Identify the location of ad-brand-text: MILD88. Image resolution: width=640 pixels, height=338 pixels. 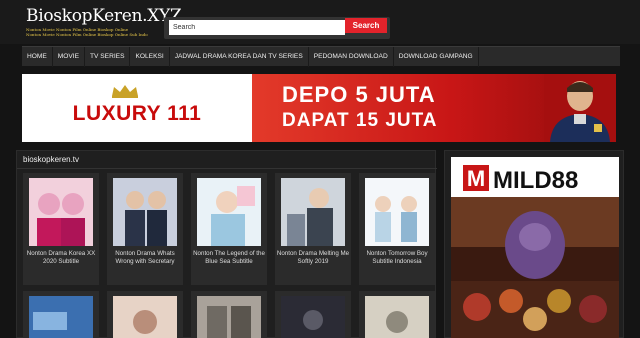
(535, 180).